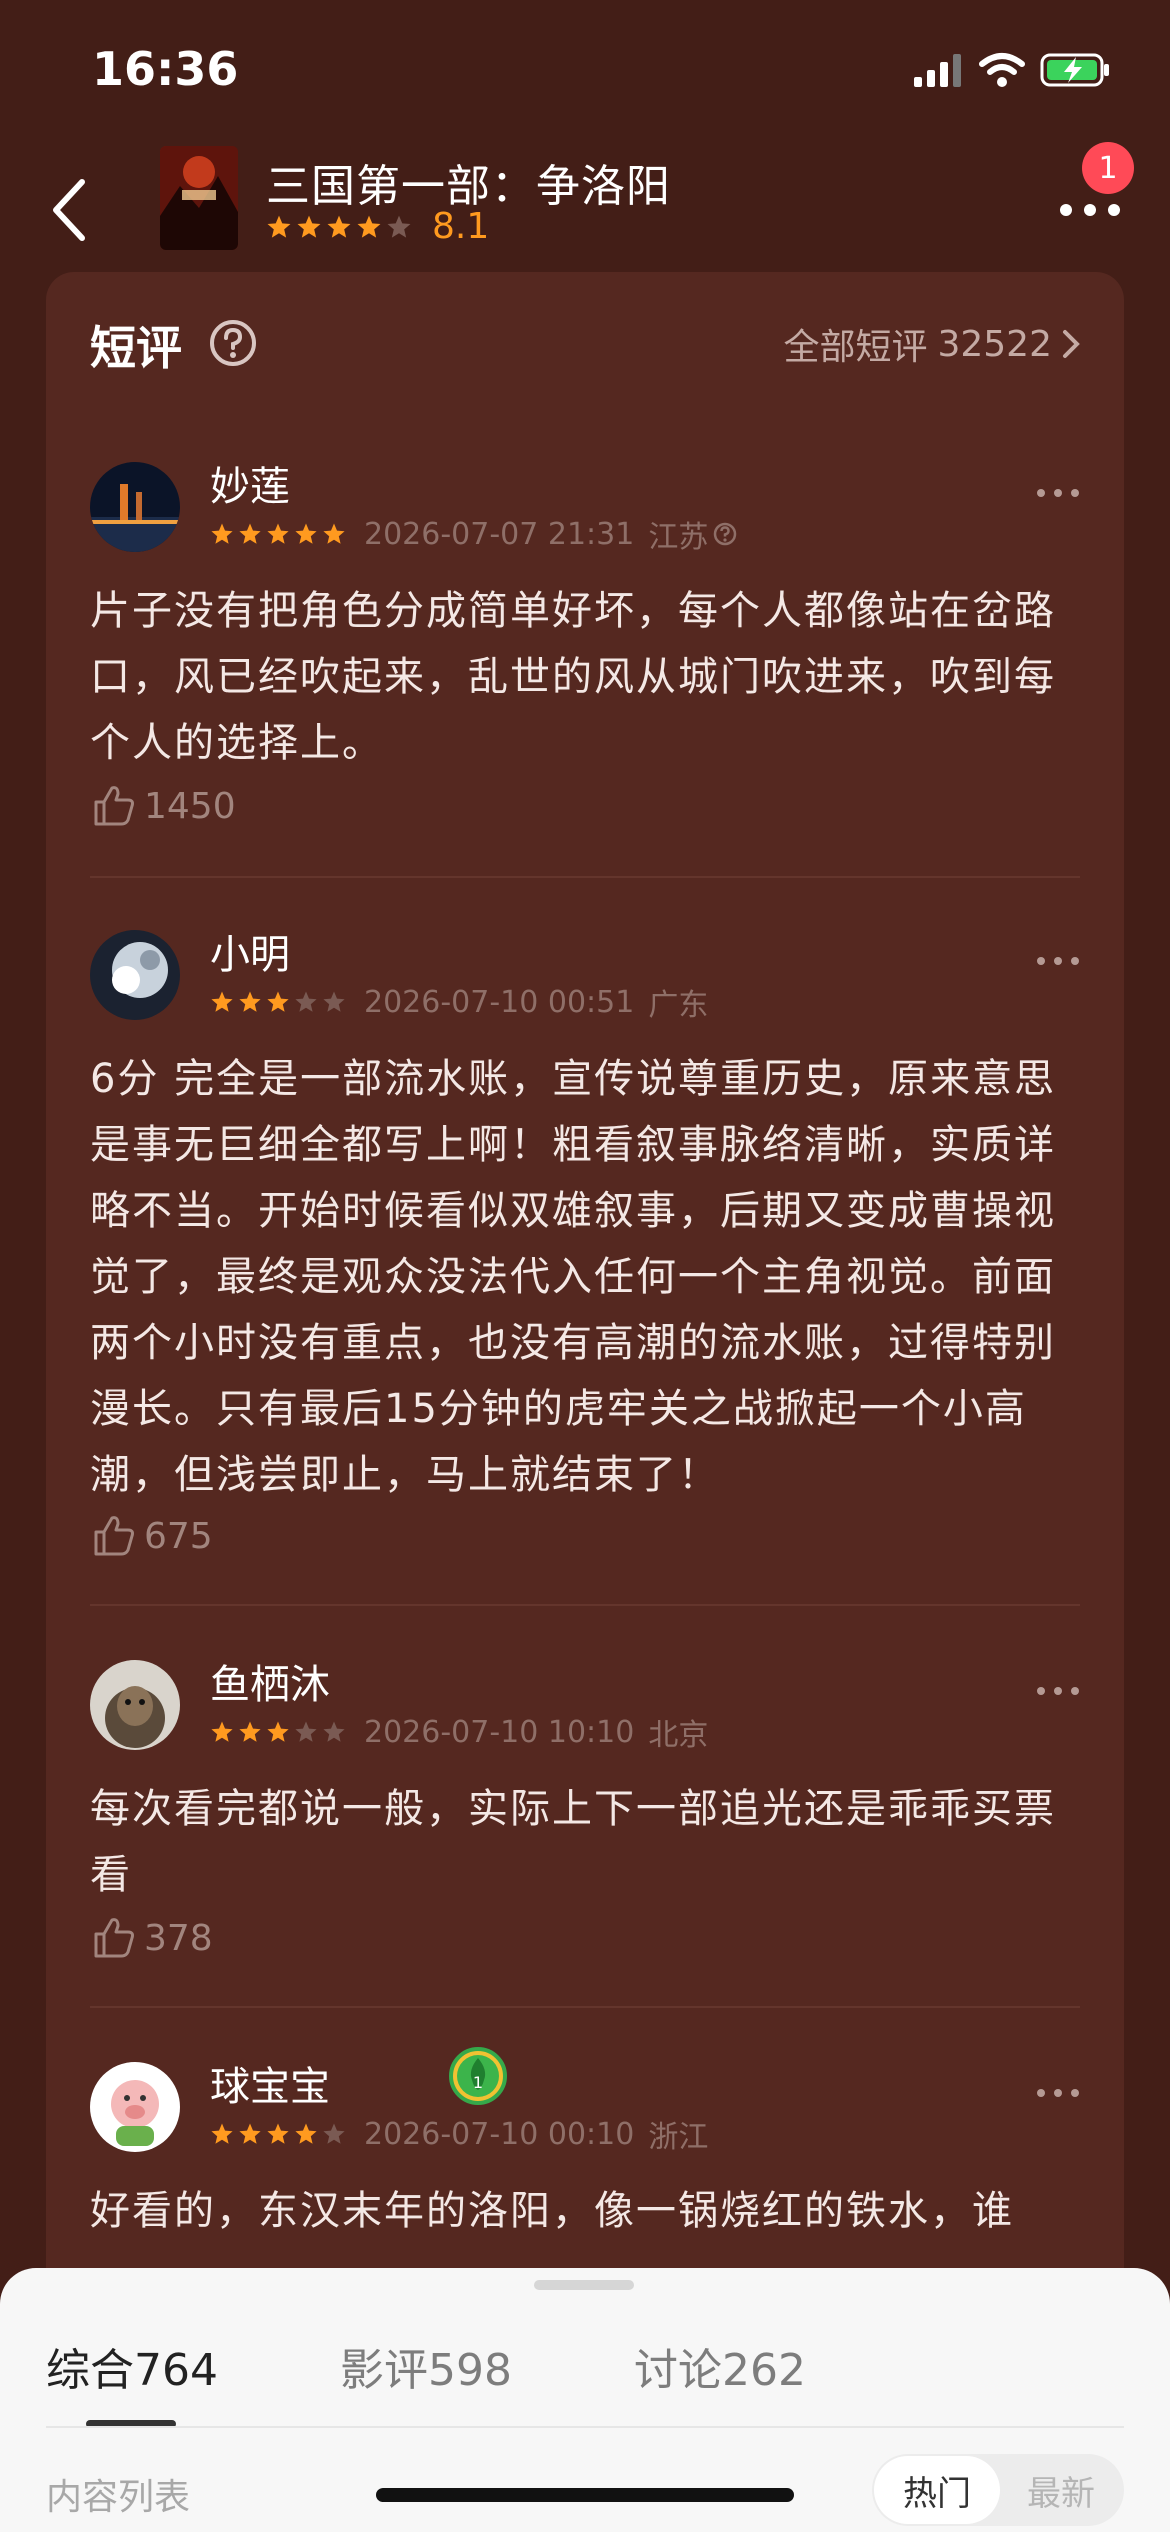 Image resolution: width=1170 pixels, height=2532 pixels. I want to click on review-date: 2026-07-10 10:10, so click(499, 1732).